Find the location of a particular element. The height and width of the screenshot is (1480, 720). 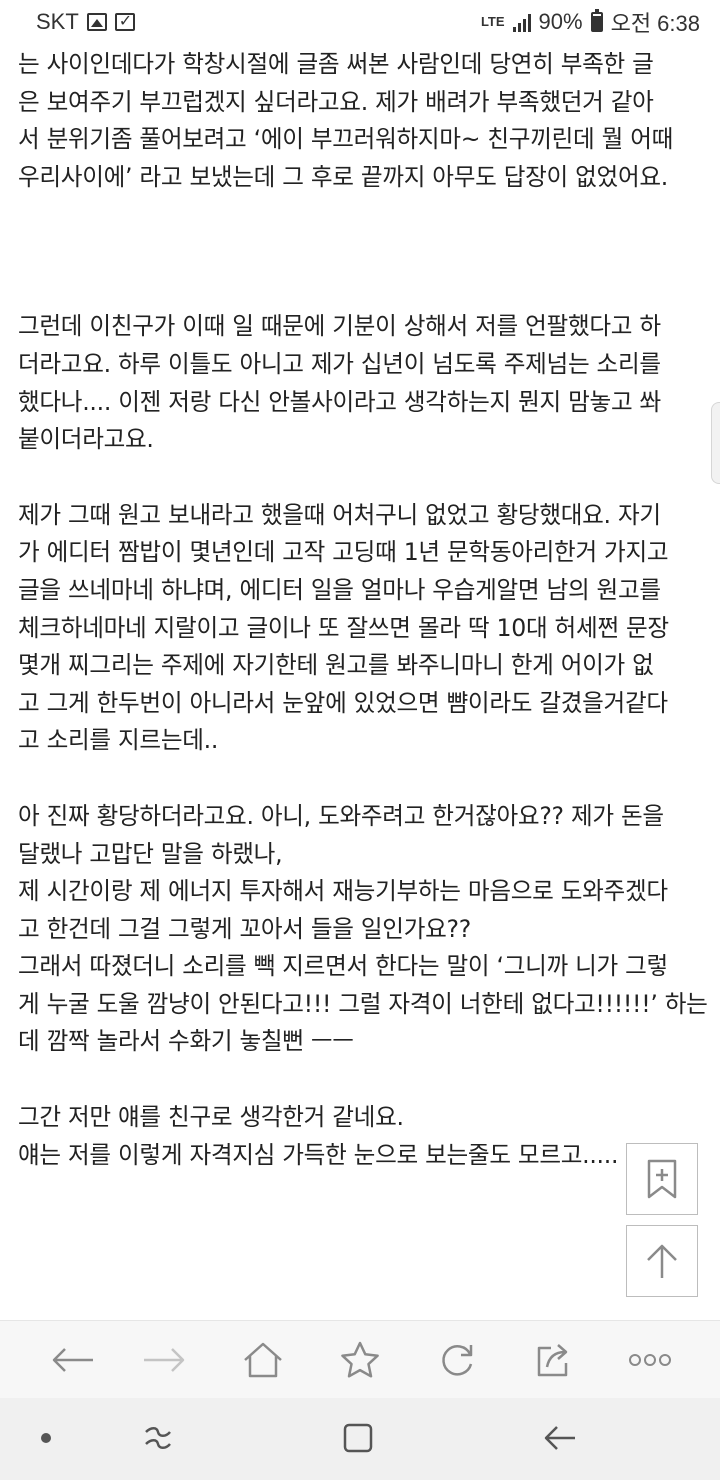

star-icon is located at coordinates (360, 1359).